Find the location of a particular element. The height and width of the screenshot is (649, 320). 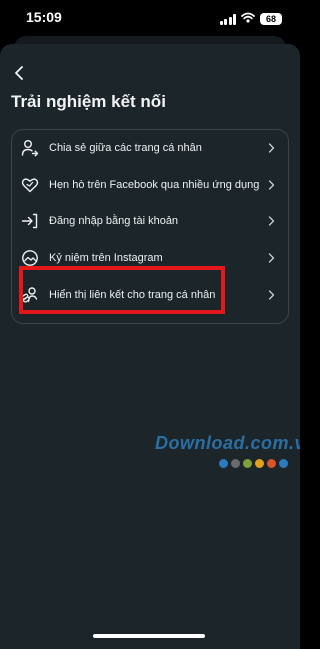

menu-item-label: Đăng nhập bằng tài khoản is located at coordinates (114, 221).